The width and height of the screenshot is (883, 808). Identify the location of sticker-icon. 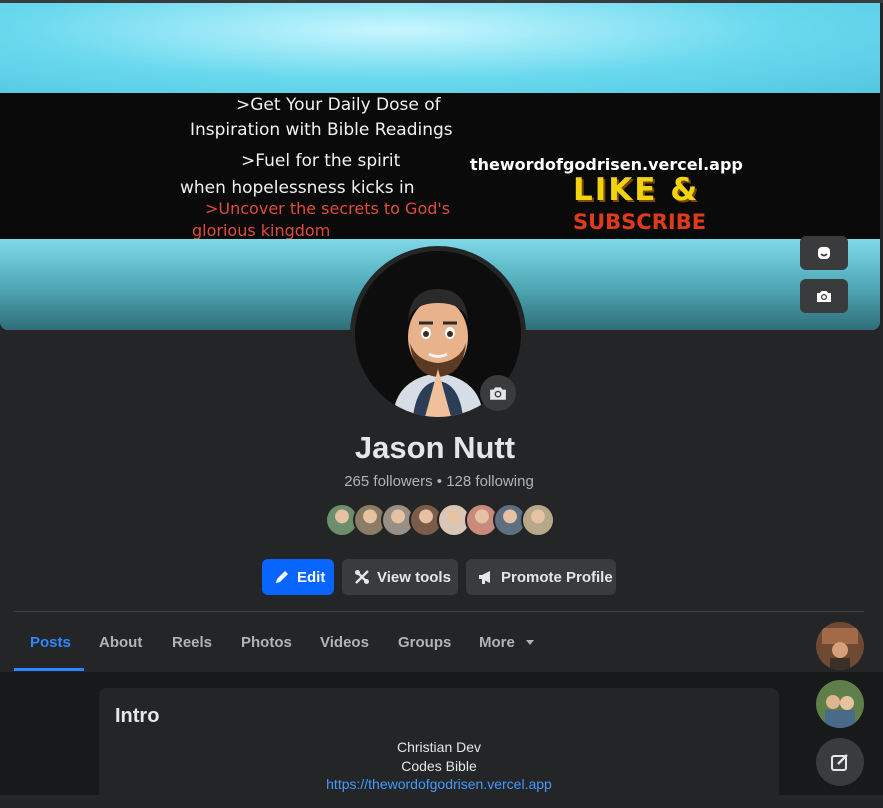
(824, 253).